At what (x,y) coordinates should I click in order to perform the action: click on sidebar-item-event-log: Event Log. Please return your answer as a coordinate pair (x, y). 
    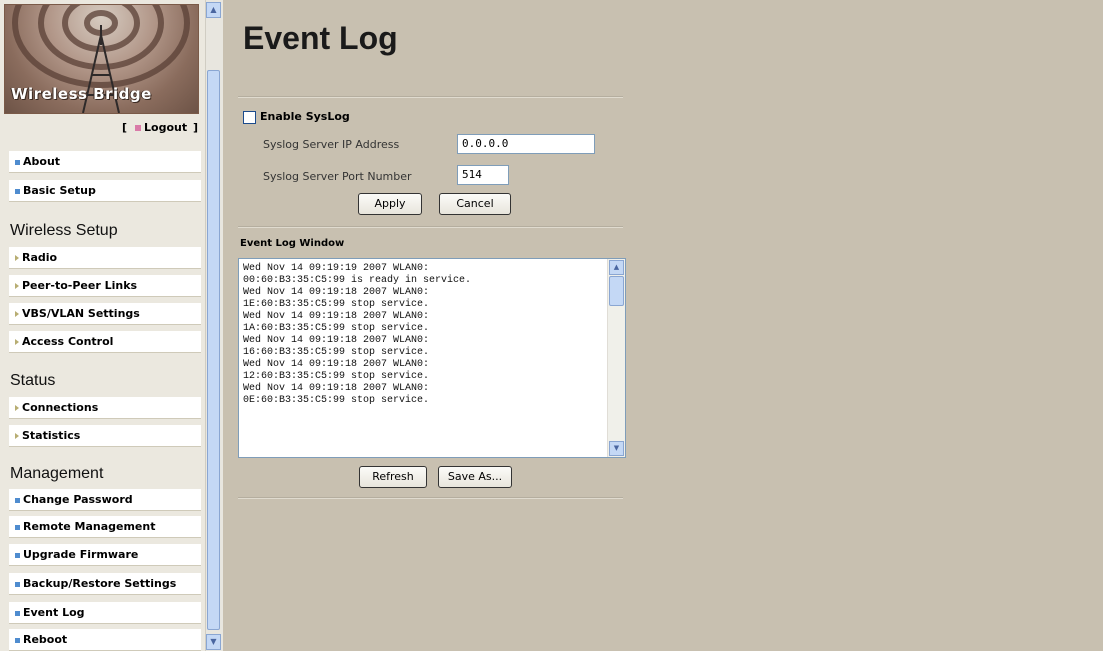
    Looking at the image, I should click on (105, 613).